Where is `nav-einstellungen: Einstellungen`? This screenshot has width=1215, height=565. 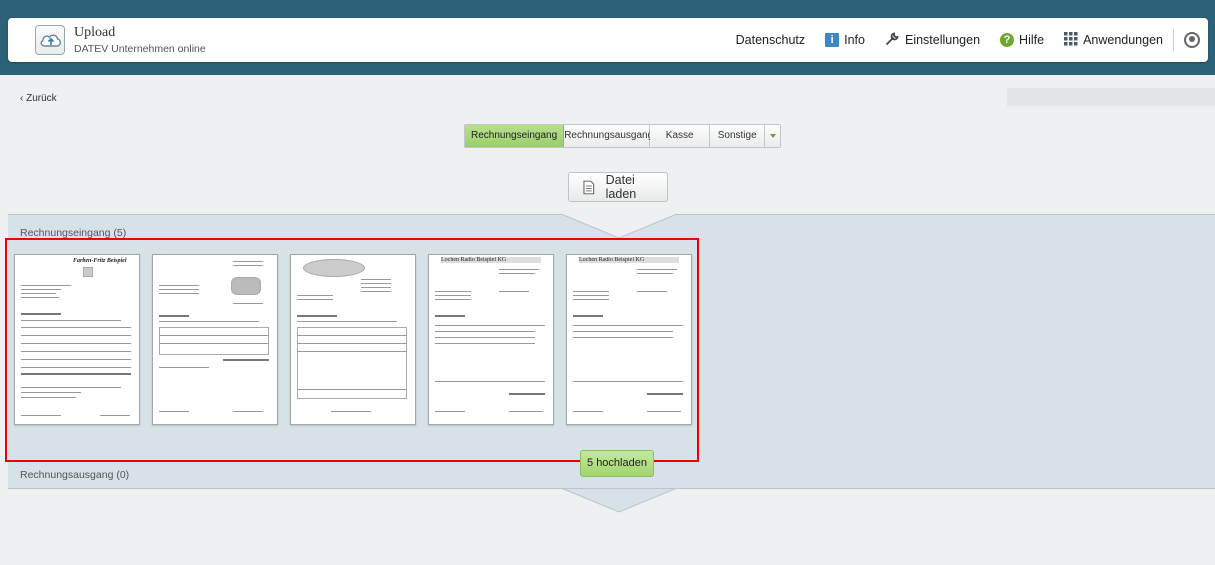 nav-einstellungen: Einstellungen is located at coordinates (932, 40).